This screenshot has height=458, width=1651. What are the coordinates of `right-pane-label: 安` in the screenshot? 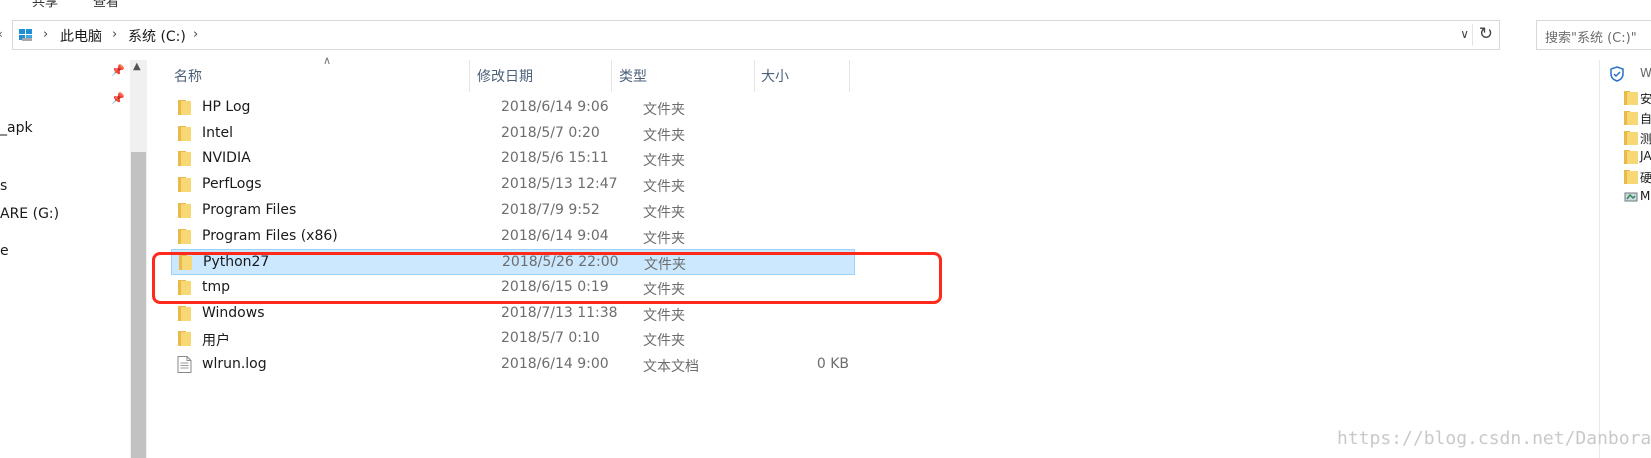 It's located at (1645, 99).